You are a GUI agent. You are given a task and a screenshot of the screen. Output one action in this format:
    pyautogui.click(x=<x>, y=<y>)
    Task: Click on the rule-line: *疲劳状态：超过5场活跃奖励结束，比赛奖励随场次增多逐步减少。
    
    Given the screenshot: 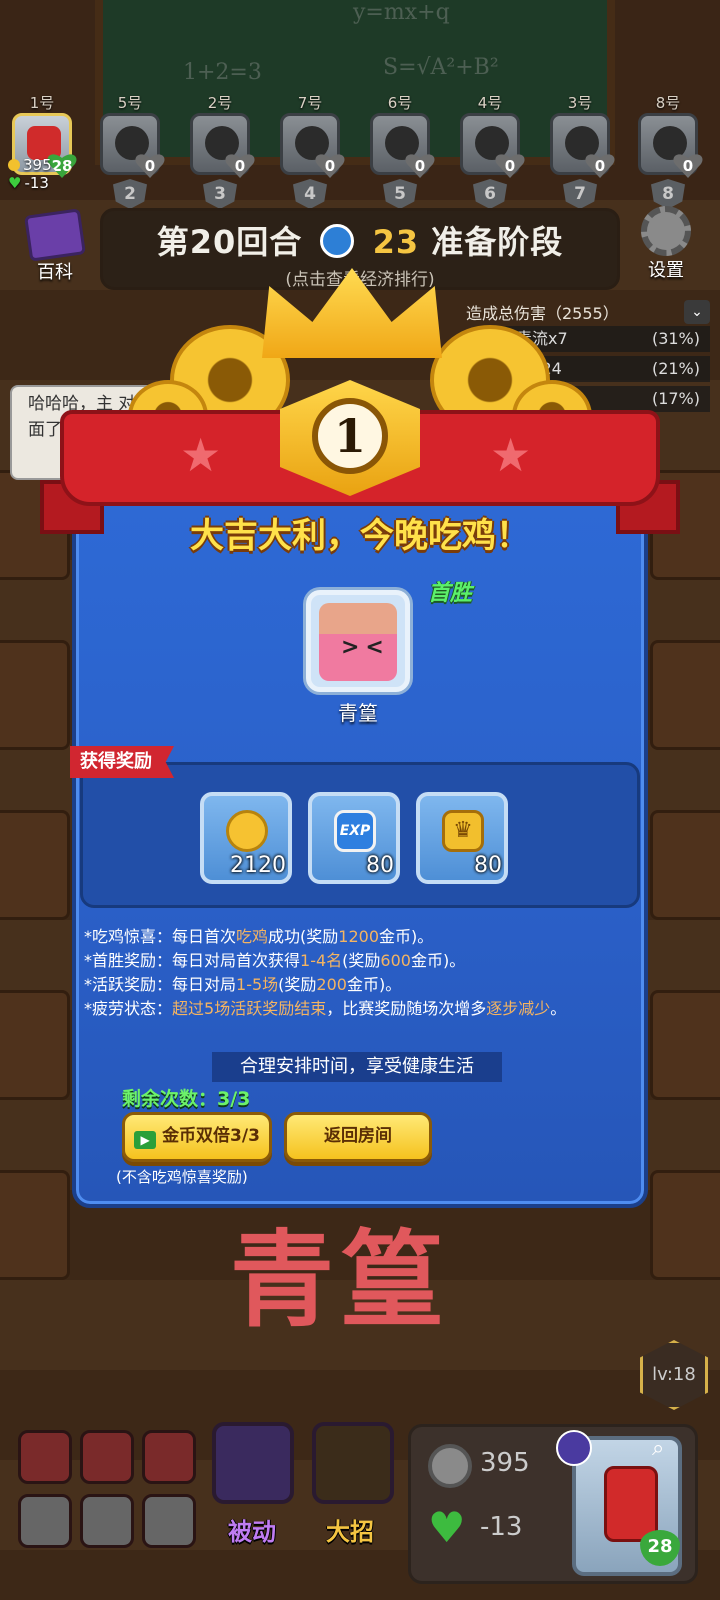 What is the action you would take?
    pyautogui.click(x=325, y=1008)
    